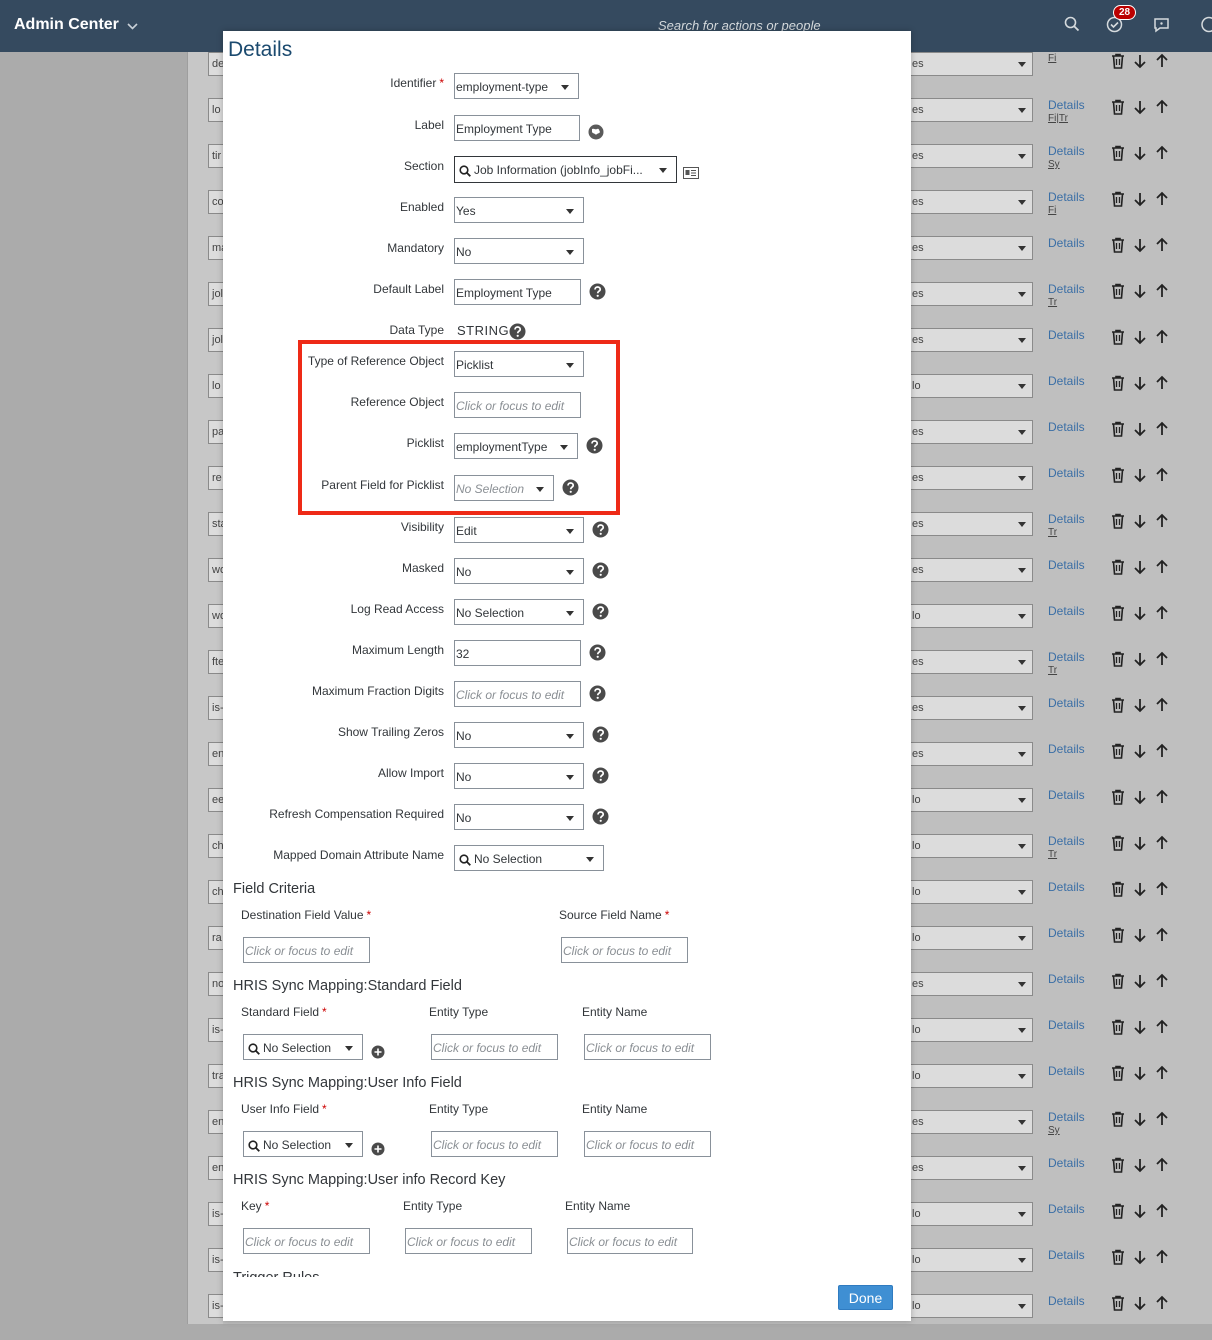 This screenshot has width=1212, height=1340. Describe the element at coordinates (519, 364) in the screenshot. I see `type-of-reference-object-select: Picklist` at that location.